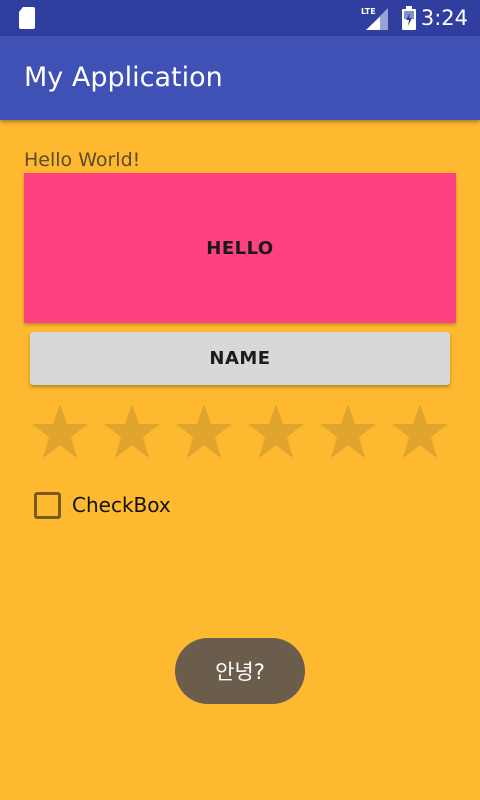 This screenshot has width=480, height=800. What do you see at coordinates (121, 505) in the screenshot?
I see `checkbox-label: CheckBox` at bounding box center [121, 505].